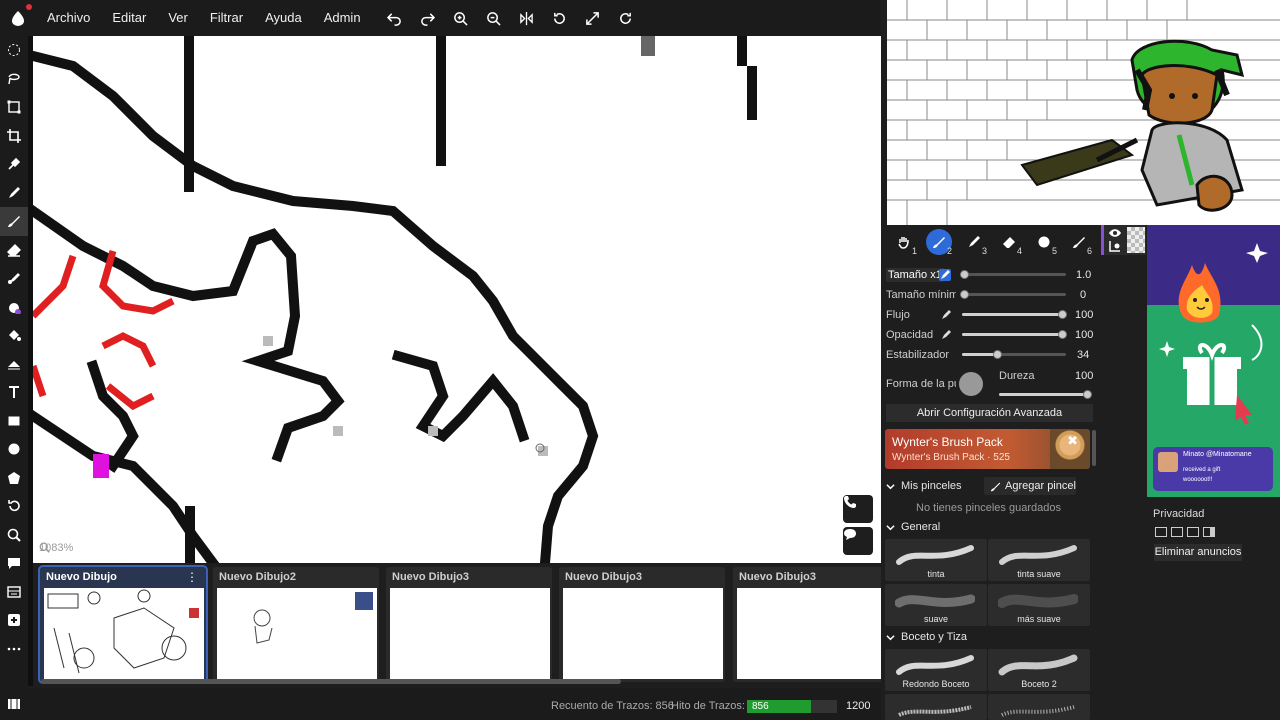 Image resolution: width=1280 pixels, height=720 pixels. What do you see at coordinates (178, 18) in the screenshot?
I see `menu-ver: Ver` at bounding box center [178, 18].